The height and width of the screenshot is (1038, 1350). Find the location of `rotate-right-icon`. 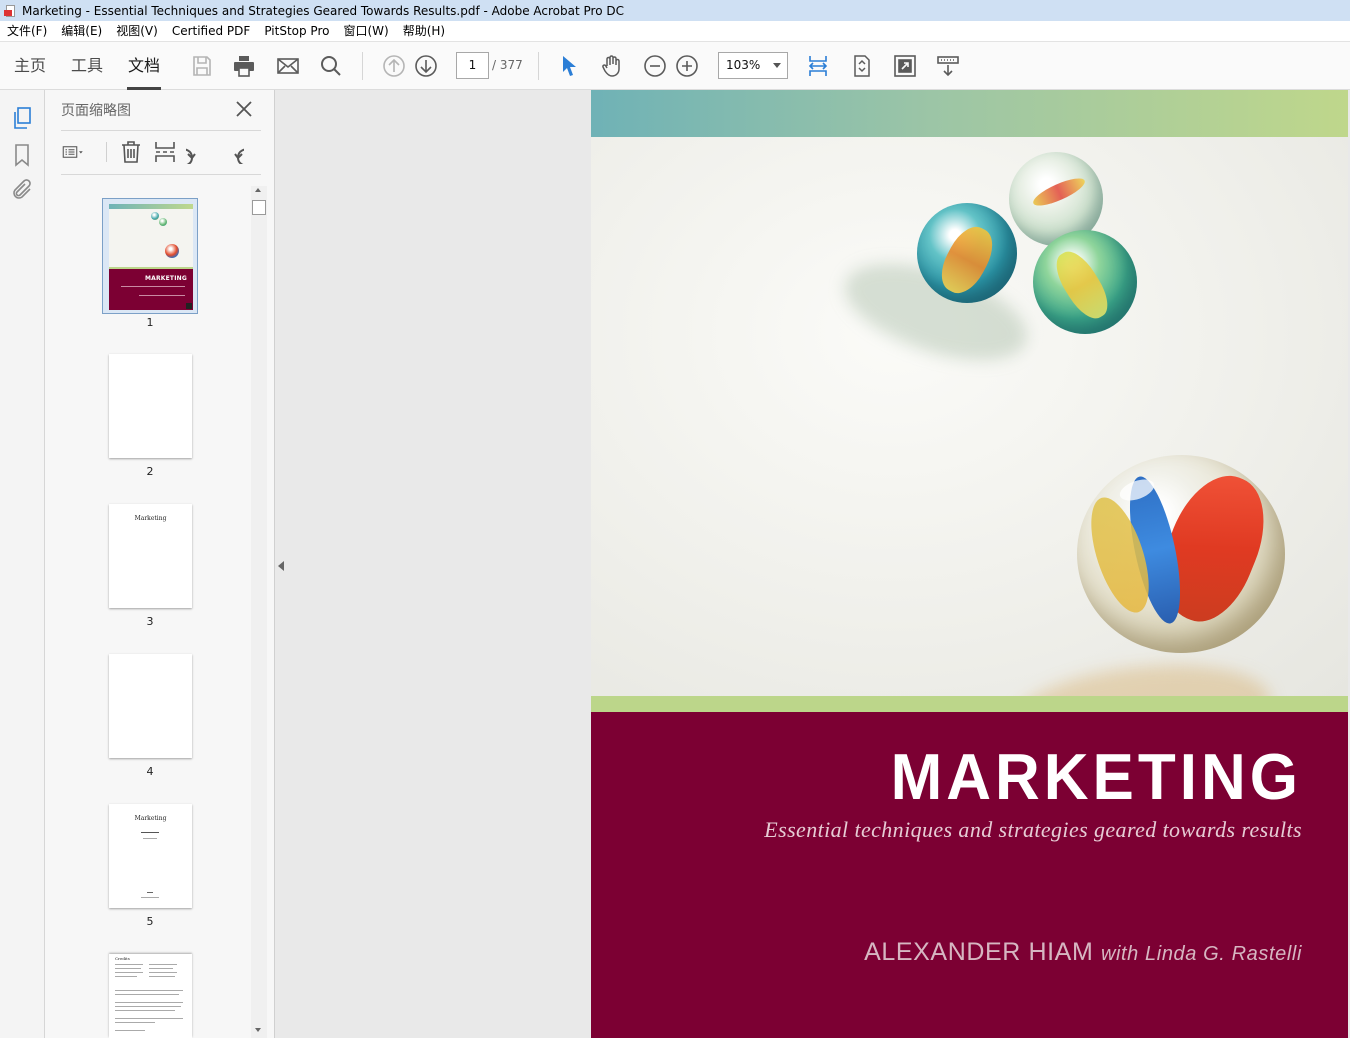

rotate-right-icon is located at coordinates (232, 152).